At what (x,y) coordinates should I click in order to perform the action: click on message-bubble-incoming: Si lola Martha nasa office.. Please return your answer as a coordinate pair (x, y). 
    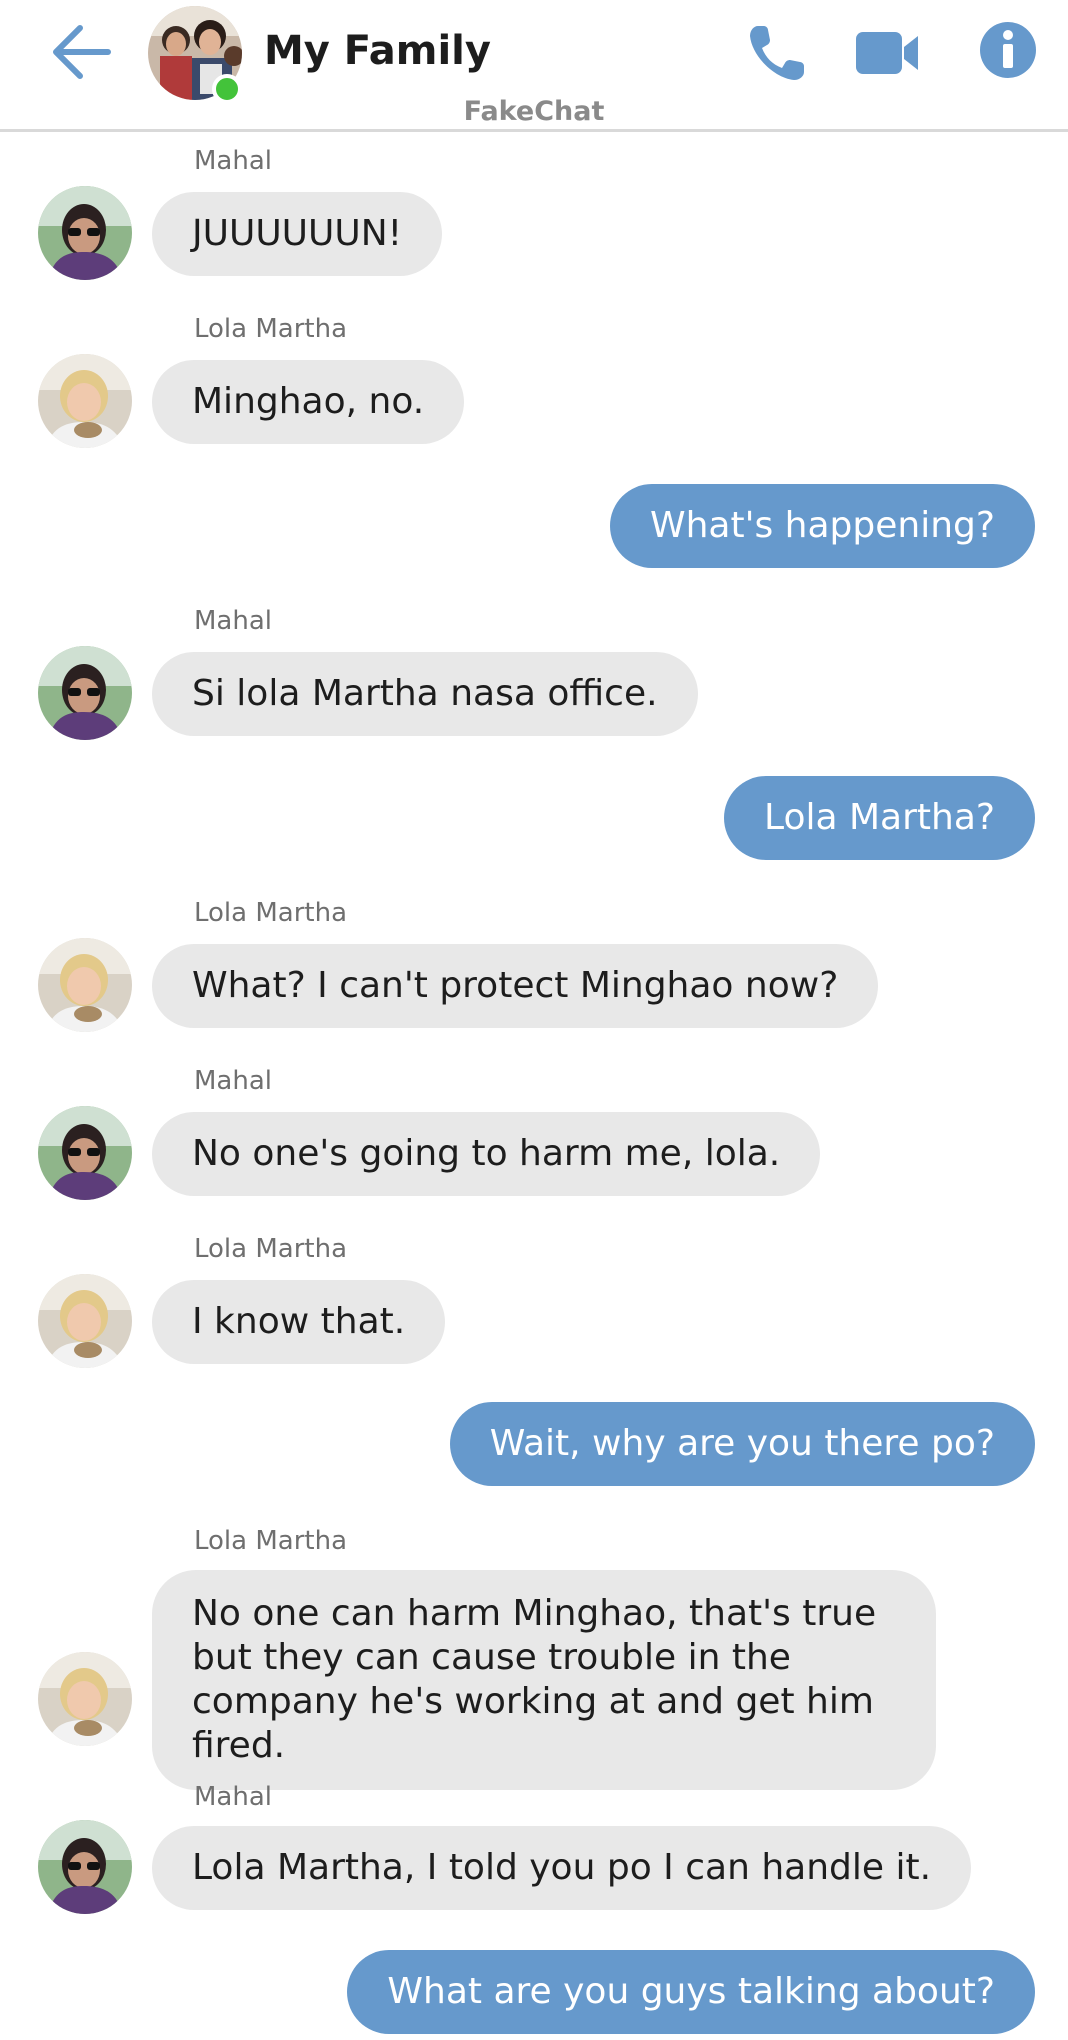
    Looking at the image, I should click on (425, 694).